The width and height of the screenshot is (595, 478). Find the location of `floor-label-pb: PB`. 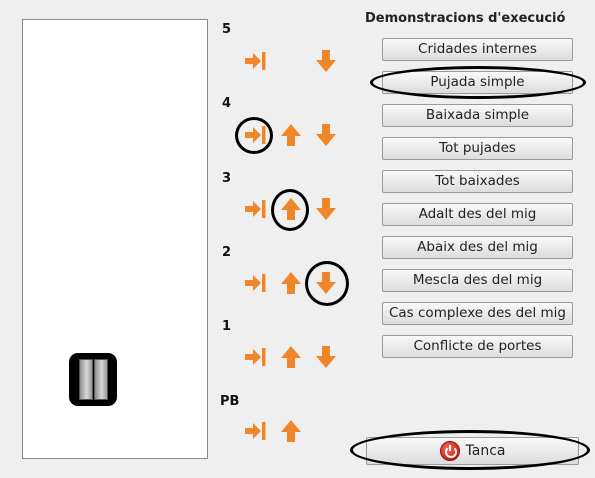

floor-label-pb: PB is located at coordinates (230, 401).